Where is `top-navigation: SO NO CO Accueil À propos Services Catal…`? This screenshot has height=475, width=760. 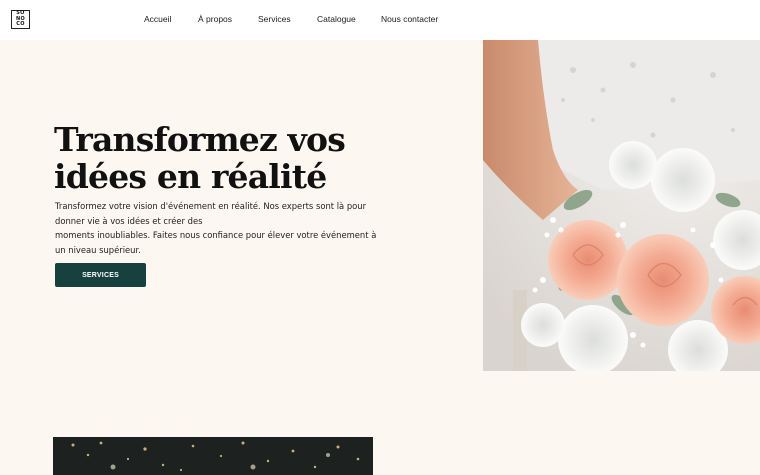 top-navigation: SO NO CO Accueil À propos Services Catal… is located at coordinates (380, 20).